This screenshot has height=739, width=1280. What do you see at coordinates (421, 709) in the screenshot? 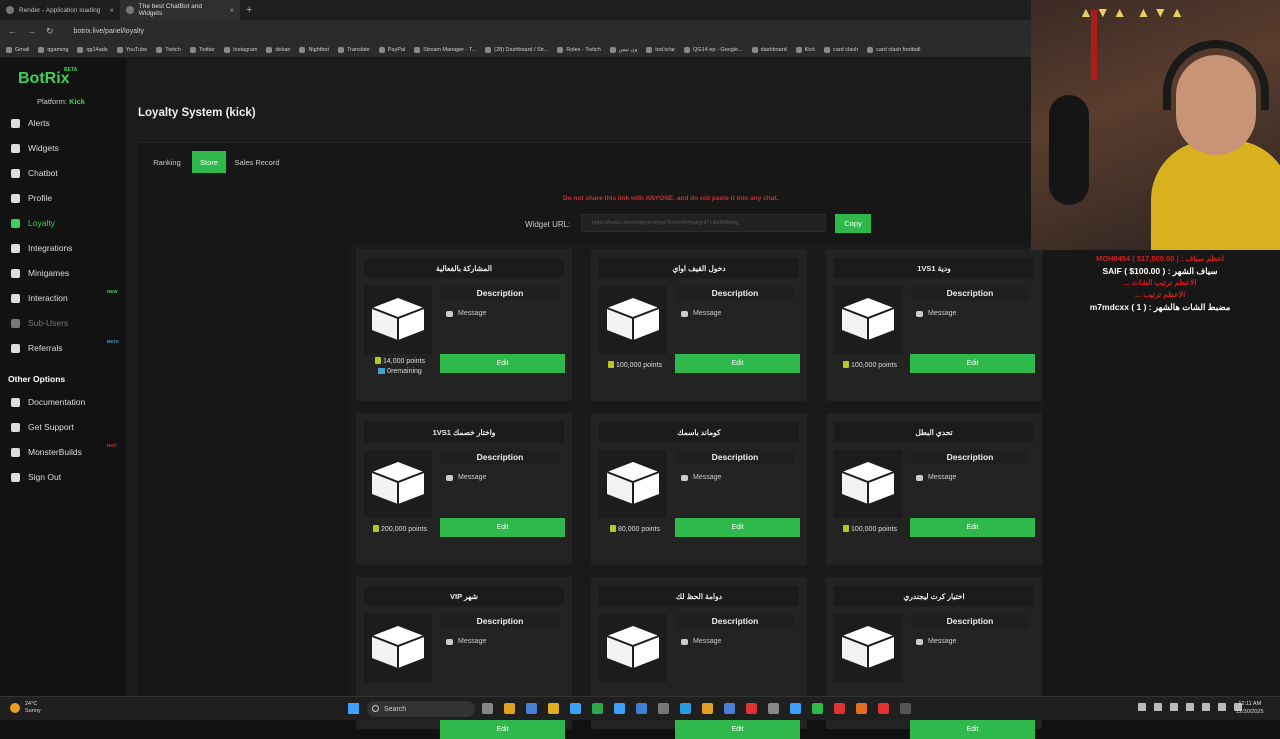
I see `taskbar-search: Search` at bounding box center [421, 709].